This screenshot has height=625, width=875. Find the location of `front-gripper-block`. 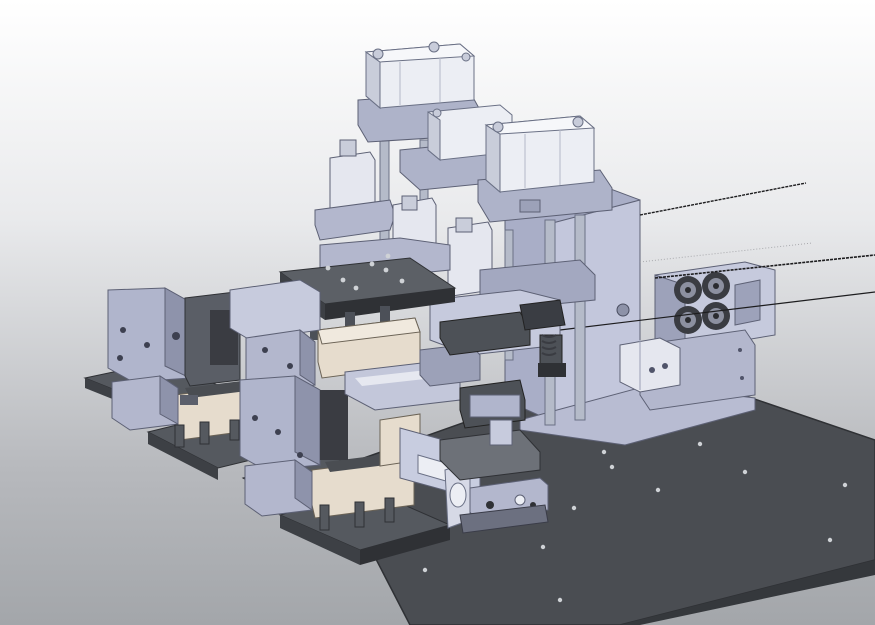

front-gripper-block is located at coordinates (293, 423).